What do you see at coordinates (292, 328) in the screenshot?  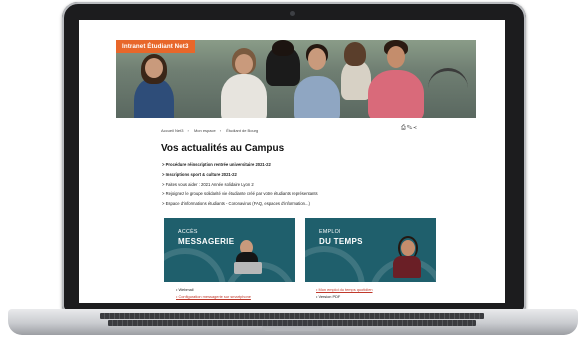 I see `laptop-notch` at bounding box center [292, 328].